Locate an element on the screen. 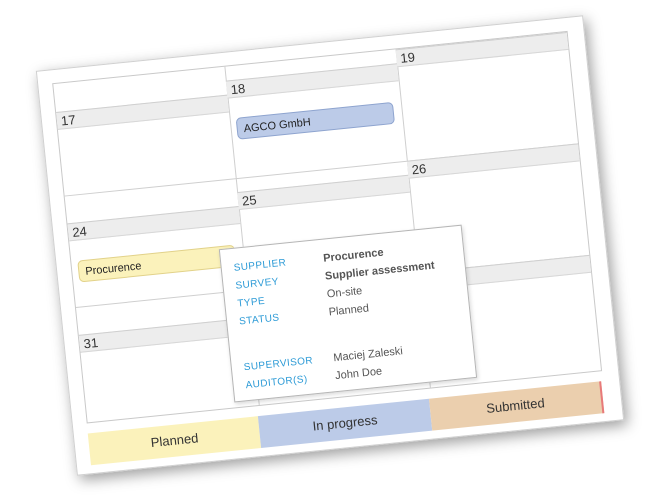 Image resolution: width=660 pixels, height=499 pixels. popup-key: SUPPLIER is located at coordinates (260, 265).